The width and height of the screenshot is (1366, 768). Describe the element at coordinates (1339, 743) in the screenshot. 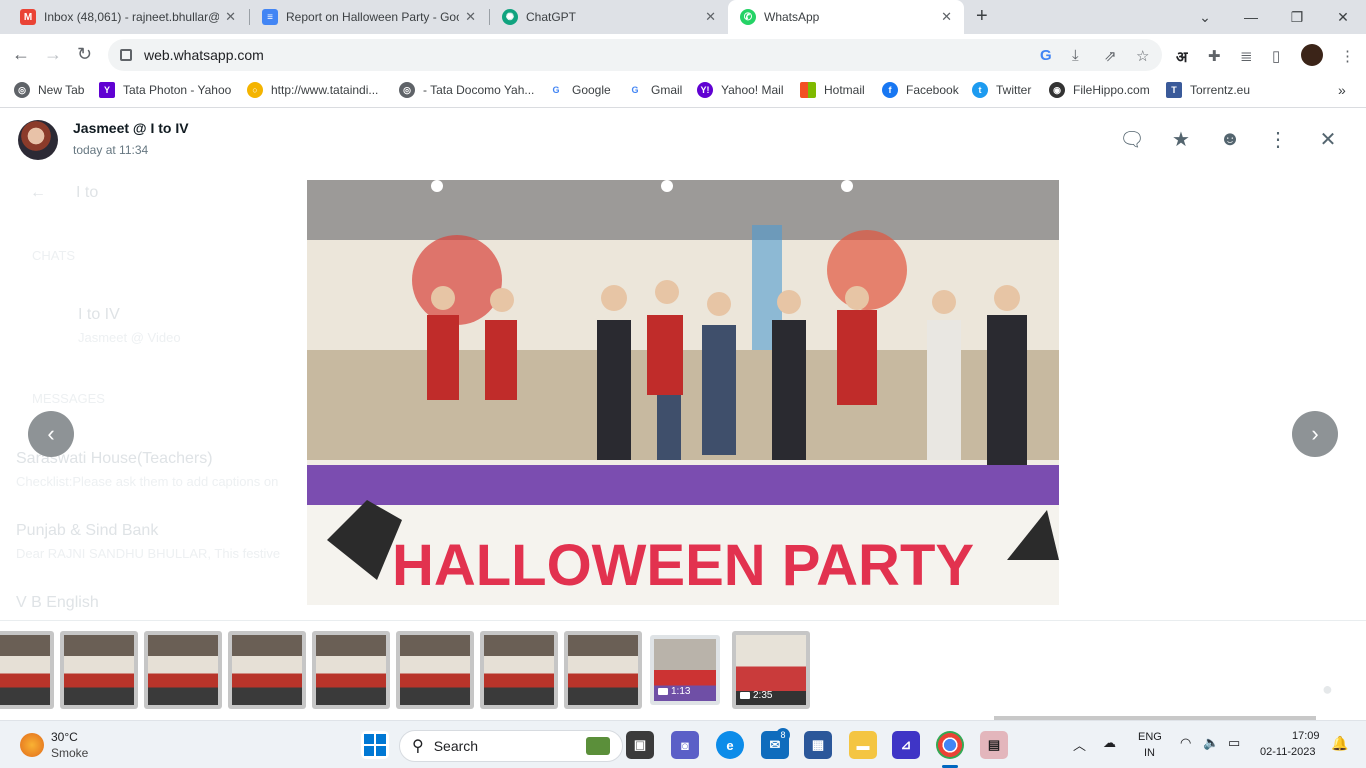

I see `notification-bell-icon: 🔔` at that location.